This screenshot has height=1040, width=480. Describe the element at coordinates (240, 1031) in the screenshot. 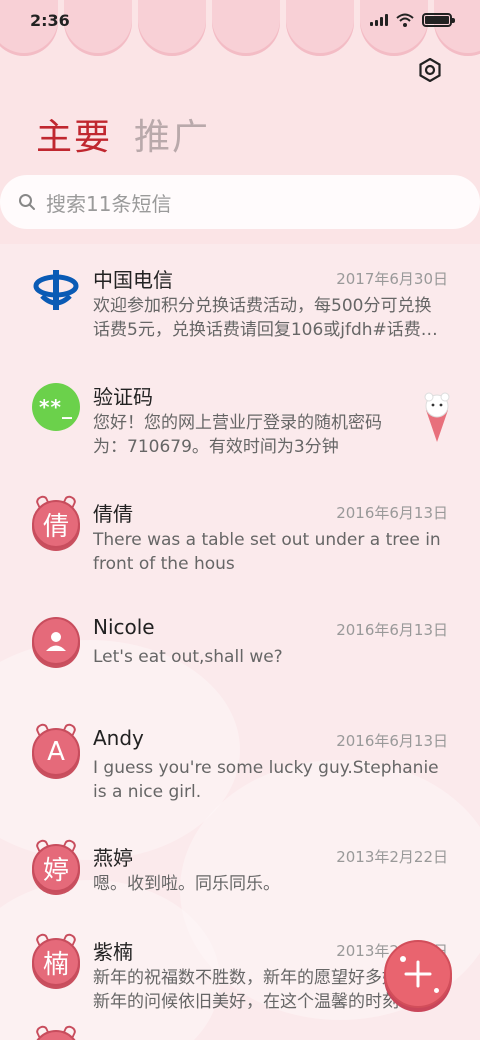

I see `conversation-item` at that location.